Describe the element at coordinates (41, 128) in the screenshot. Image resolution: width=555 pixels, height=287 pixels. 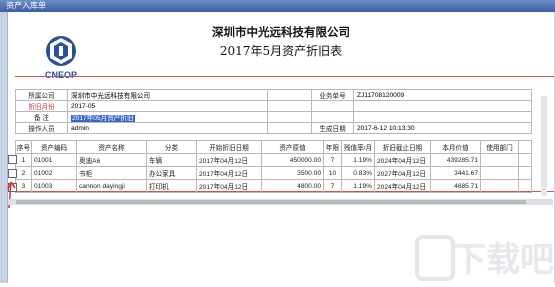
I see `operator-label: 操作人员` at that location.